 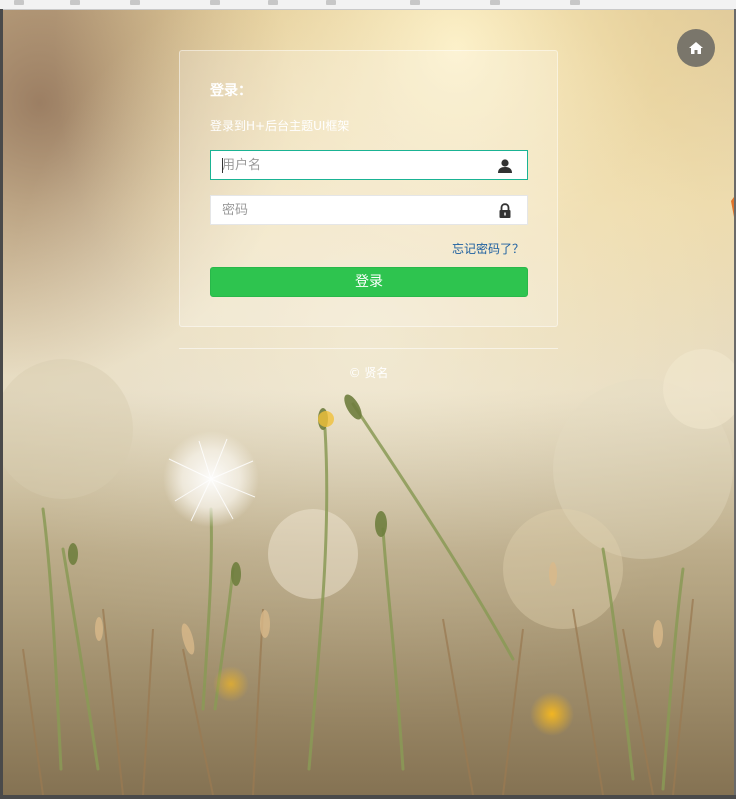 I want to click on login-button: 登录, so click(x=369, y=282).